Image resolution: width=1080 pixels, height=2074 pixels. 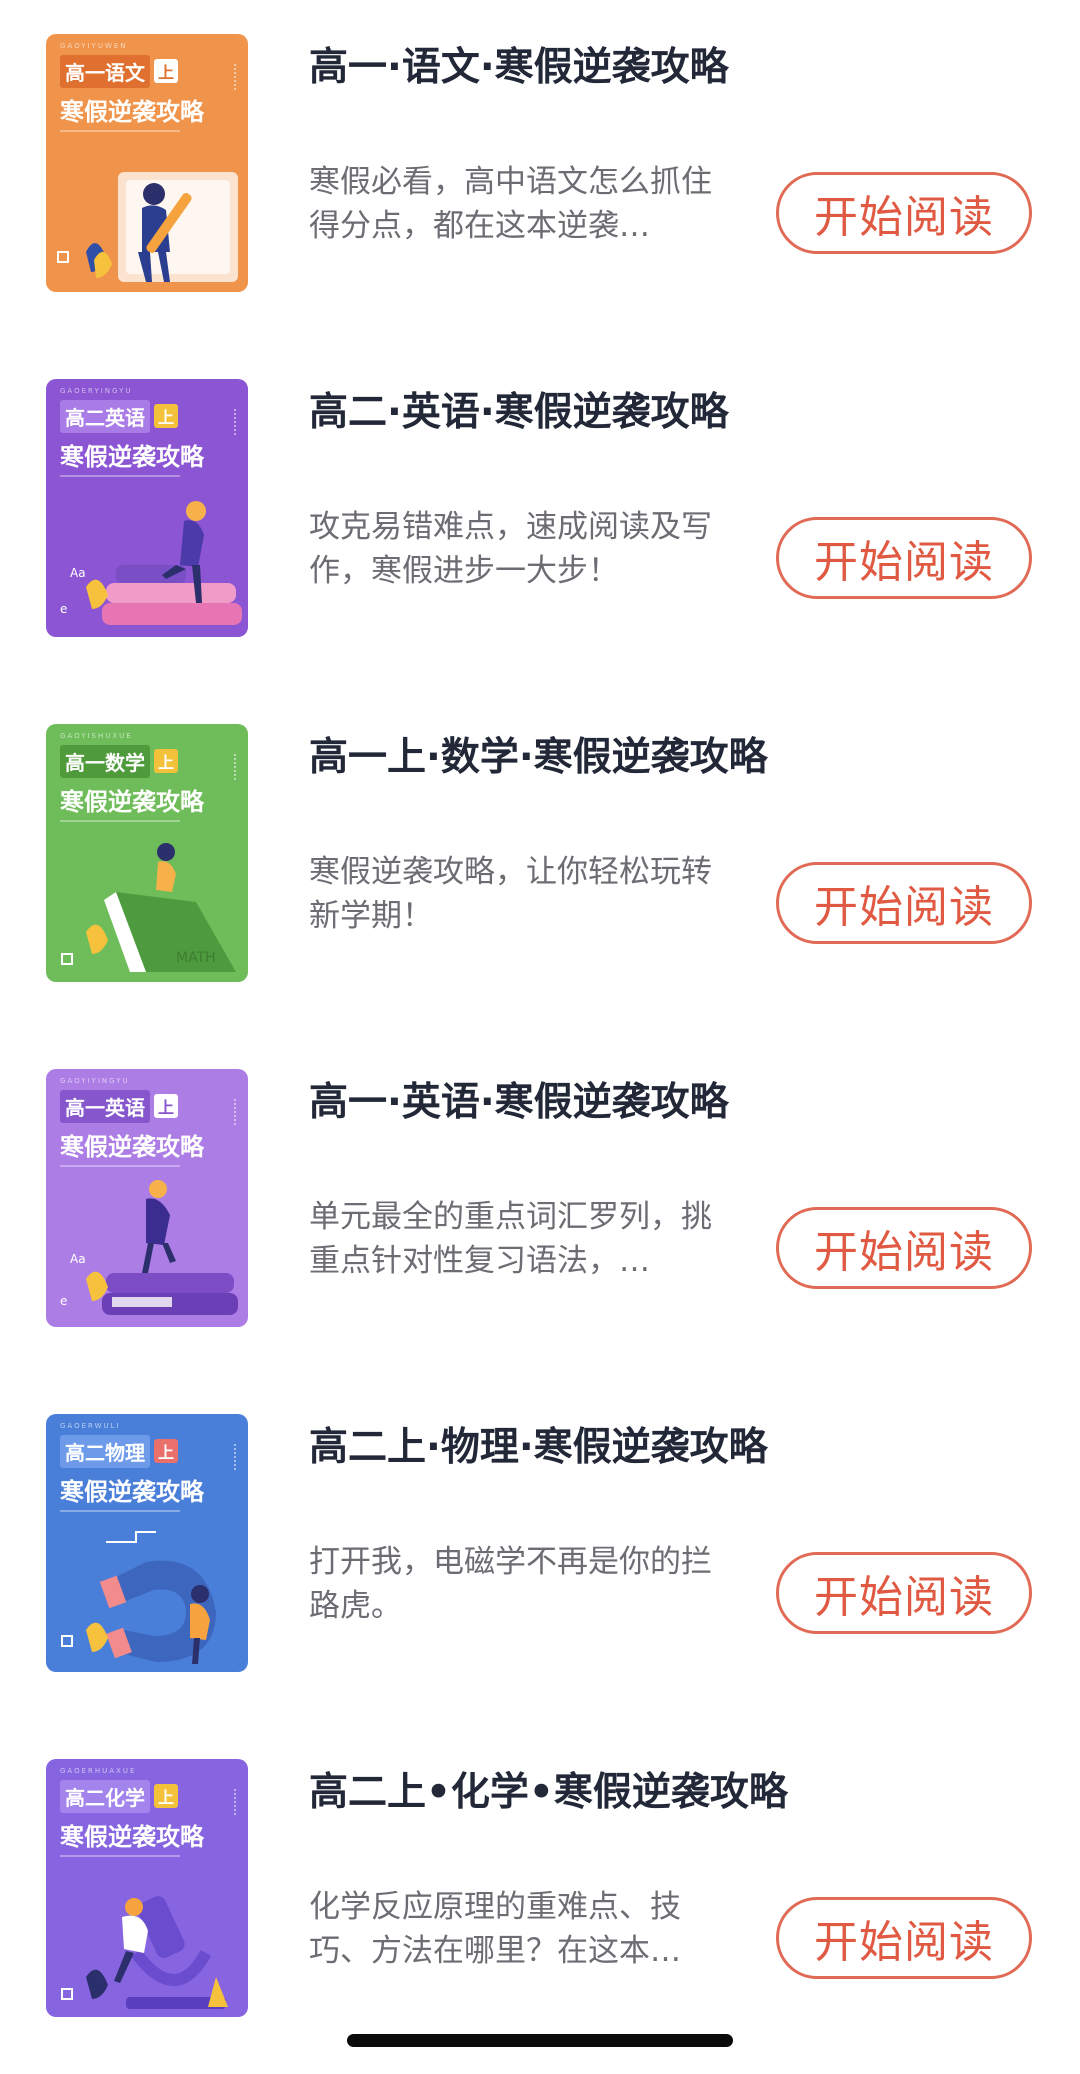 I want to click on cover-pinyin: GAOYISHUXUE, so click(x=96, y=736).